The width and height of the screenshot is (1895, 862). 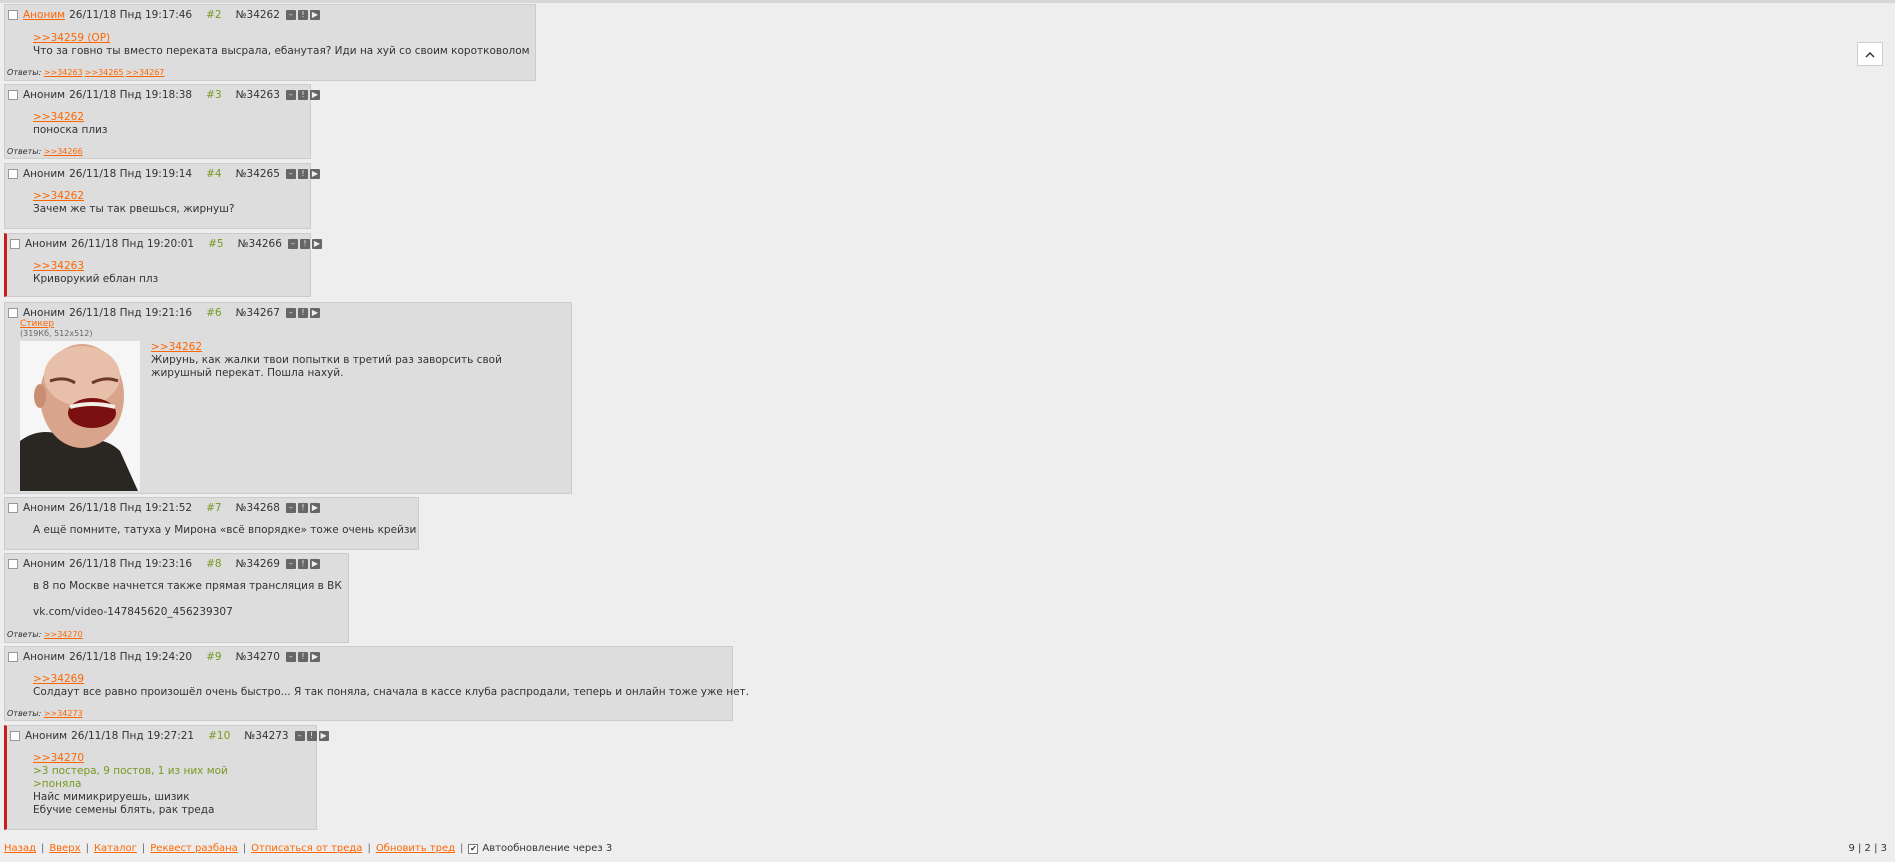 I want to click on answer-link: >>34266, so click(x=63, y=151).